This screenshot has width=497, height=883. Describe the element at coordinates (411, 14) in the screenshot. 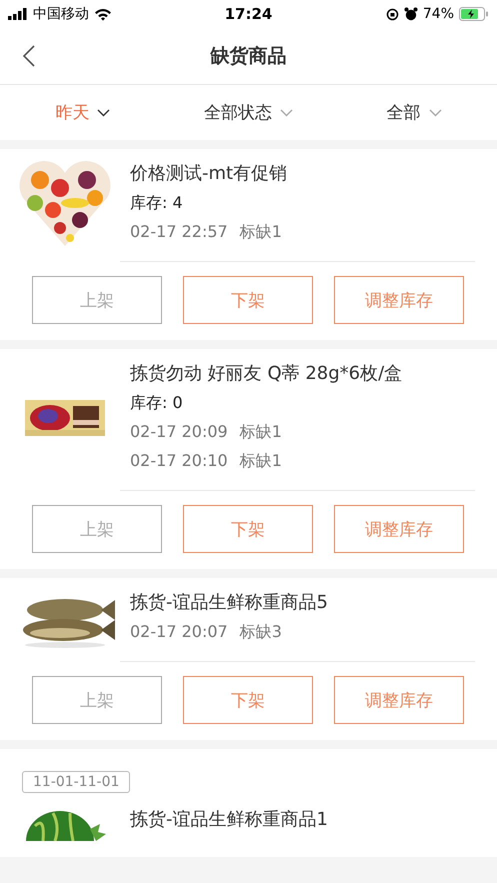

I see `alarm-icon` at that location.